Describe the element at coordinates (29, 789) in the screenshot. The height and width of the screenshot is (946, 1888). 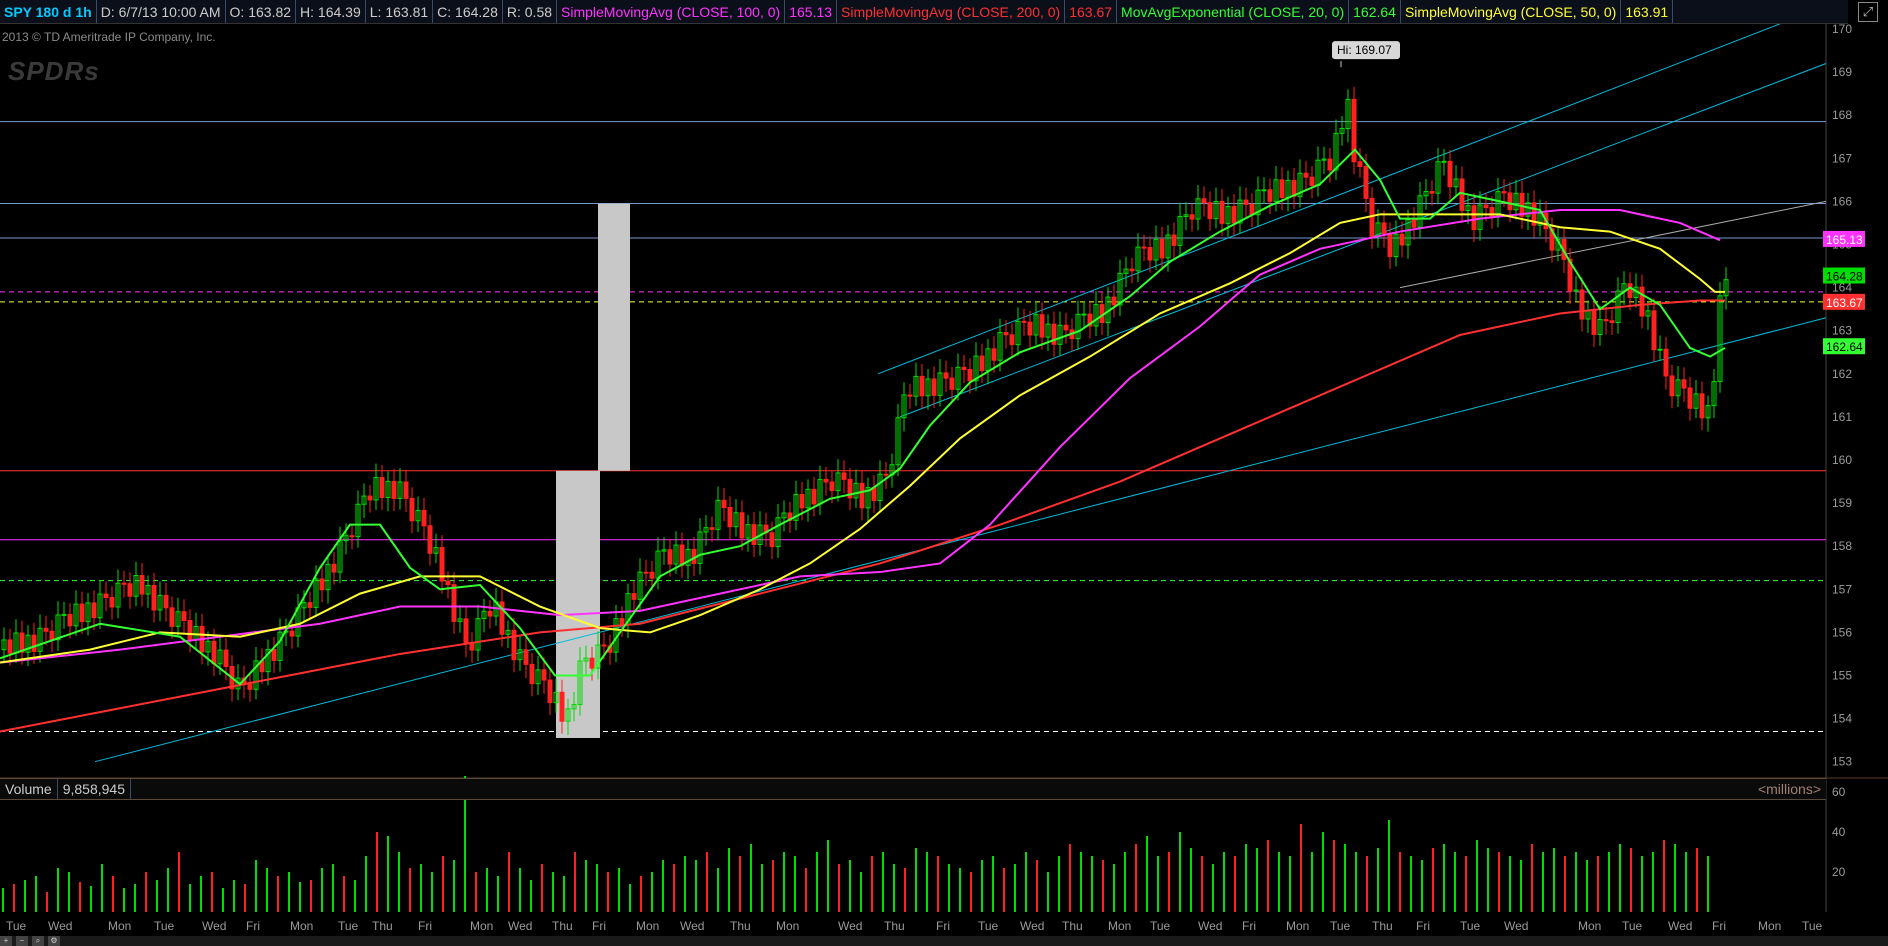
I see `volume-label: Volume` at that location.